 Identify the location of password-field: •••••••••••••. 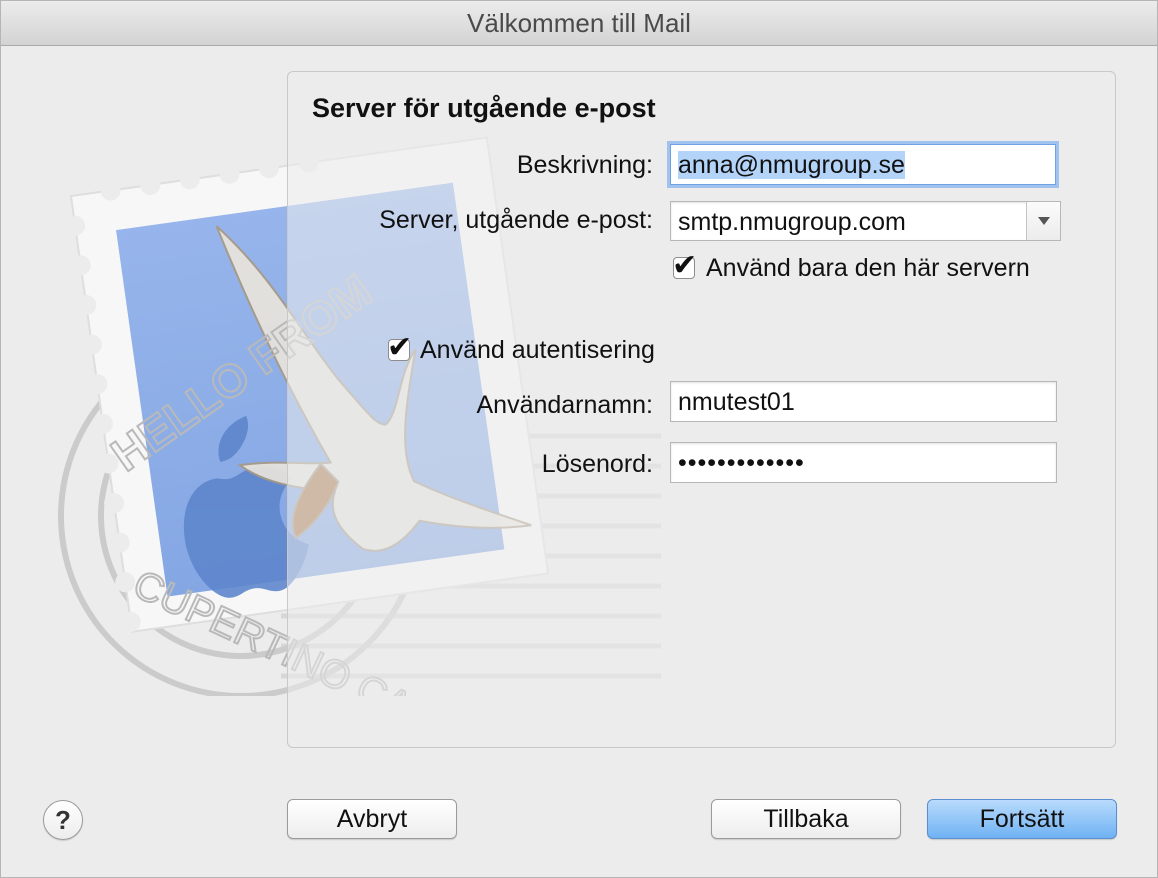
(863, 462).